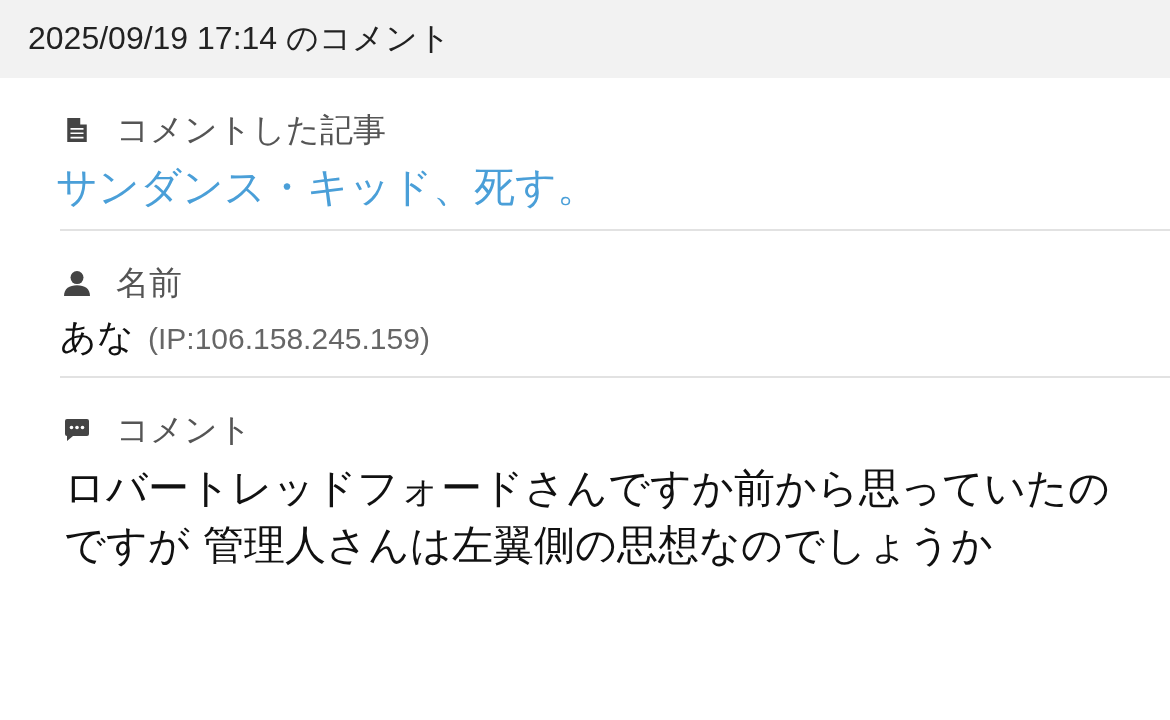  I want to click on speech-bubble-icon, so click(77, 430).